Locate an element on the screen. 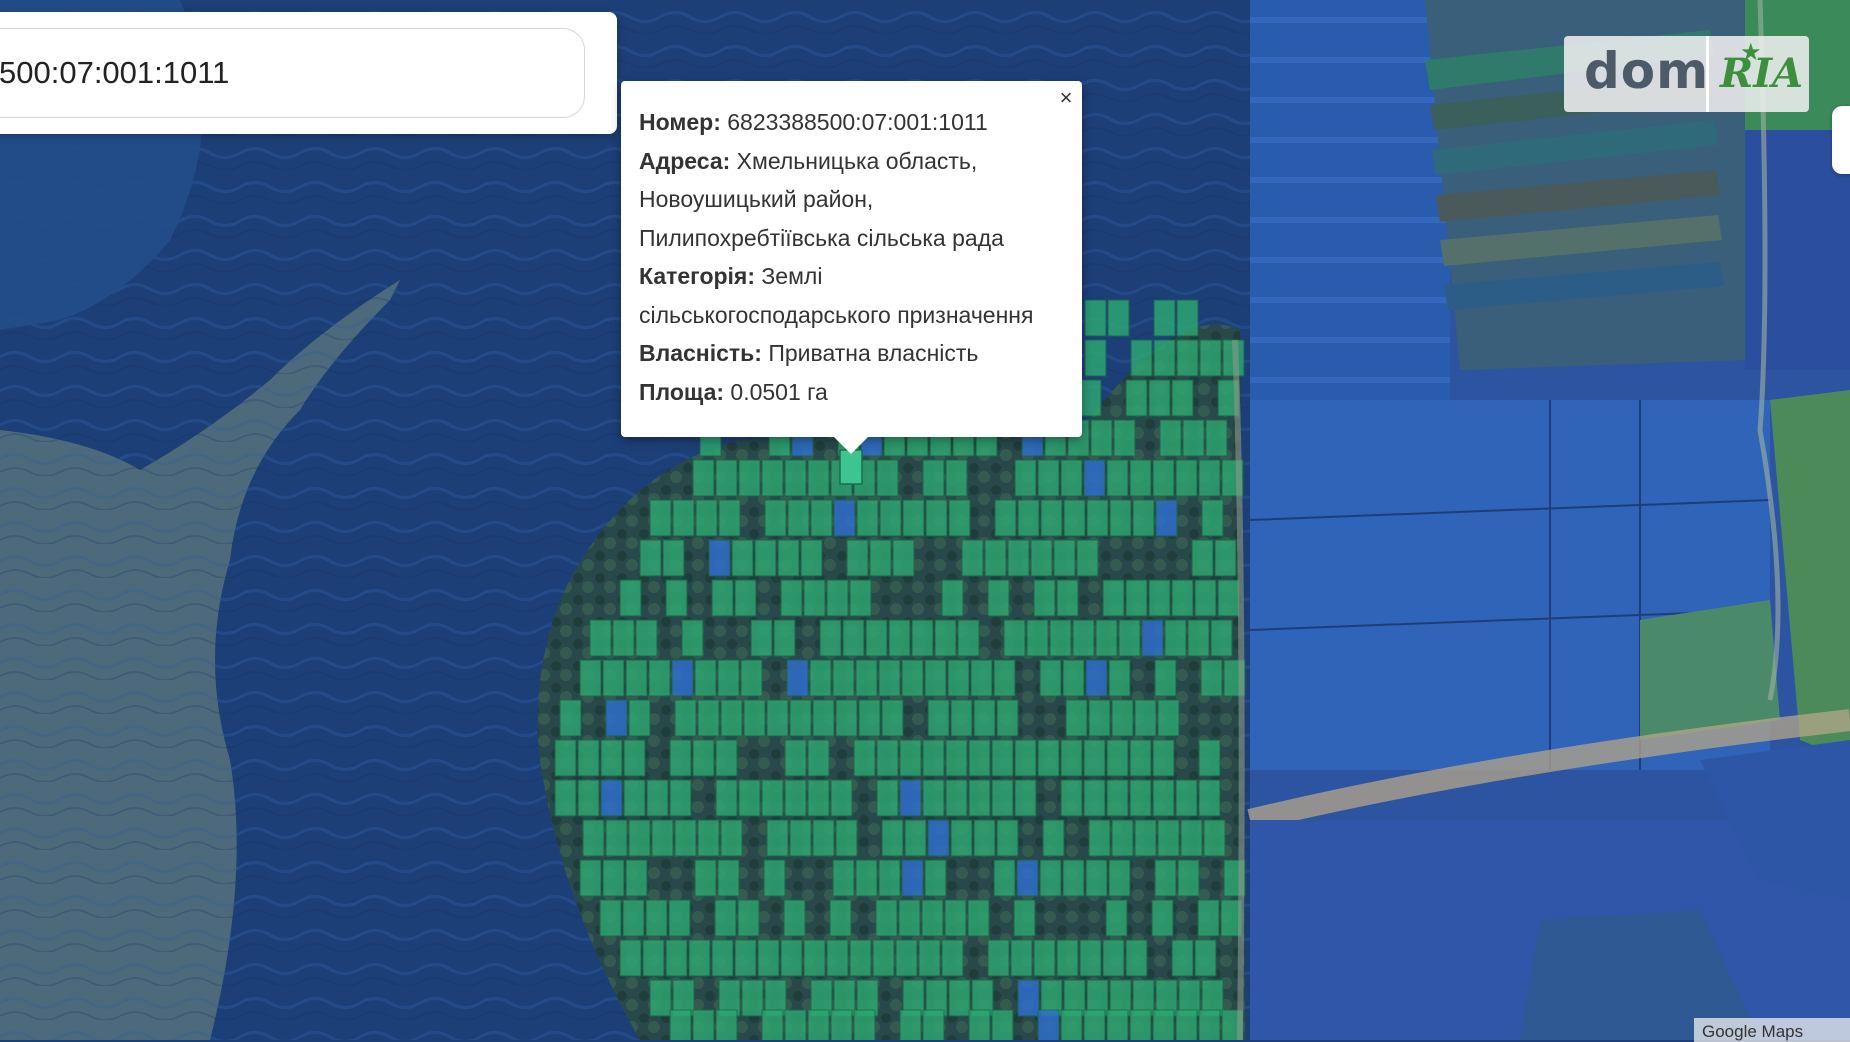  cadastral-search-input is located at coordinates (292, 73).